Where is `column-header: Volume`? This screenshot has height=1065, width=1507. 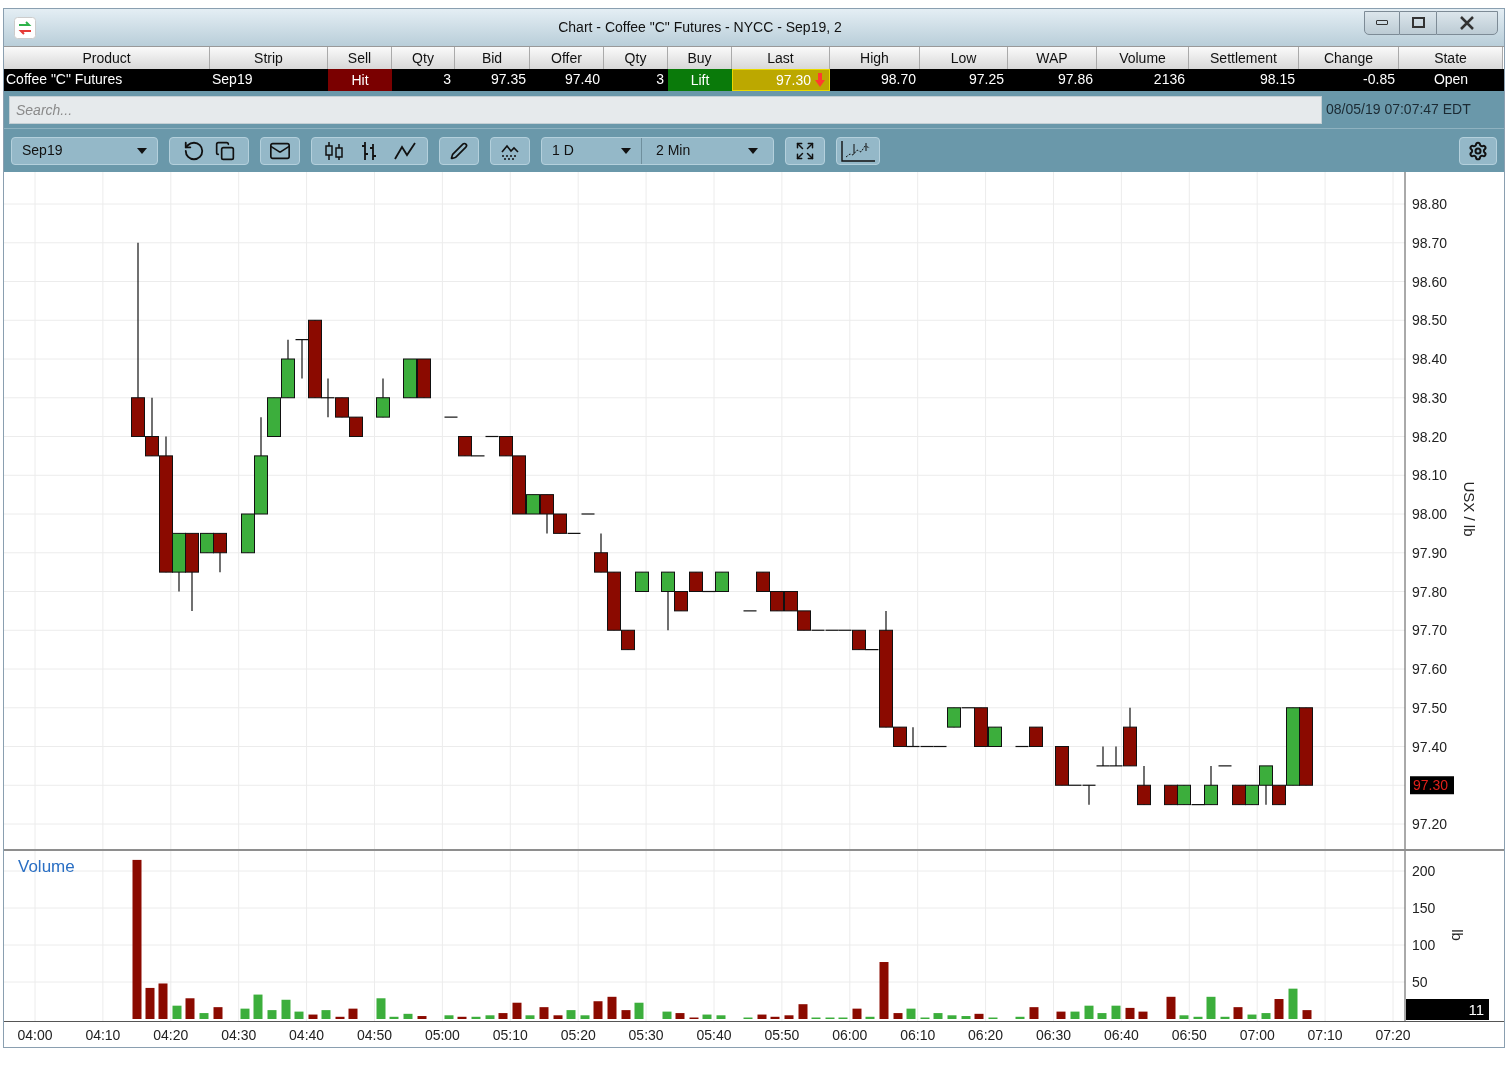 column-header: Volume is located at coordinates (1143, 58).